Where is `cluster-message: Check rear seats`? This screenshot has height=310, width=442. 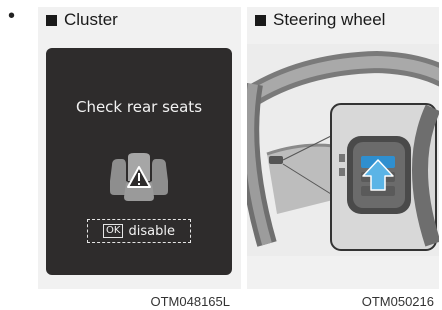 cluster-message: Check rear seats is located at coordinates (139, 107).